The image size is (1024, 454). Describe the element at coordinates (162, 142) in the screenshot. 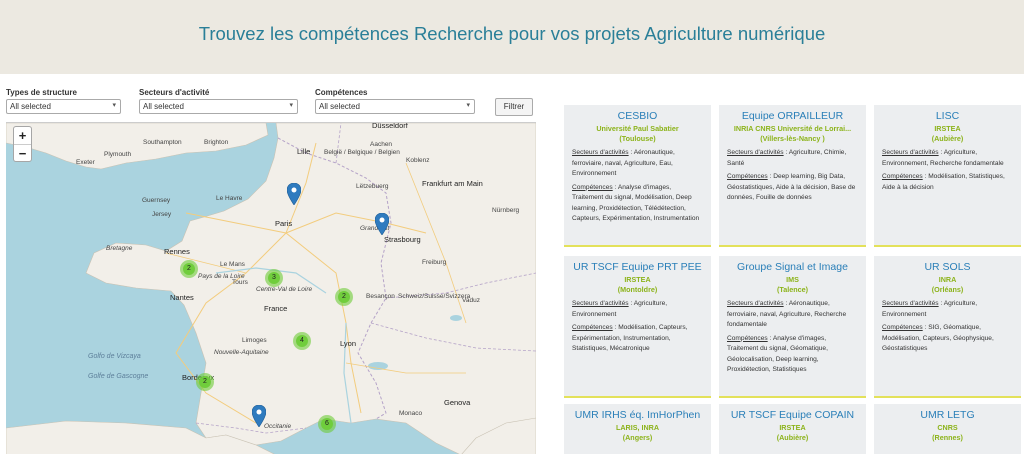

I see `map-label: Southampton` at that location.